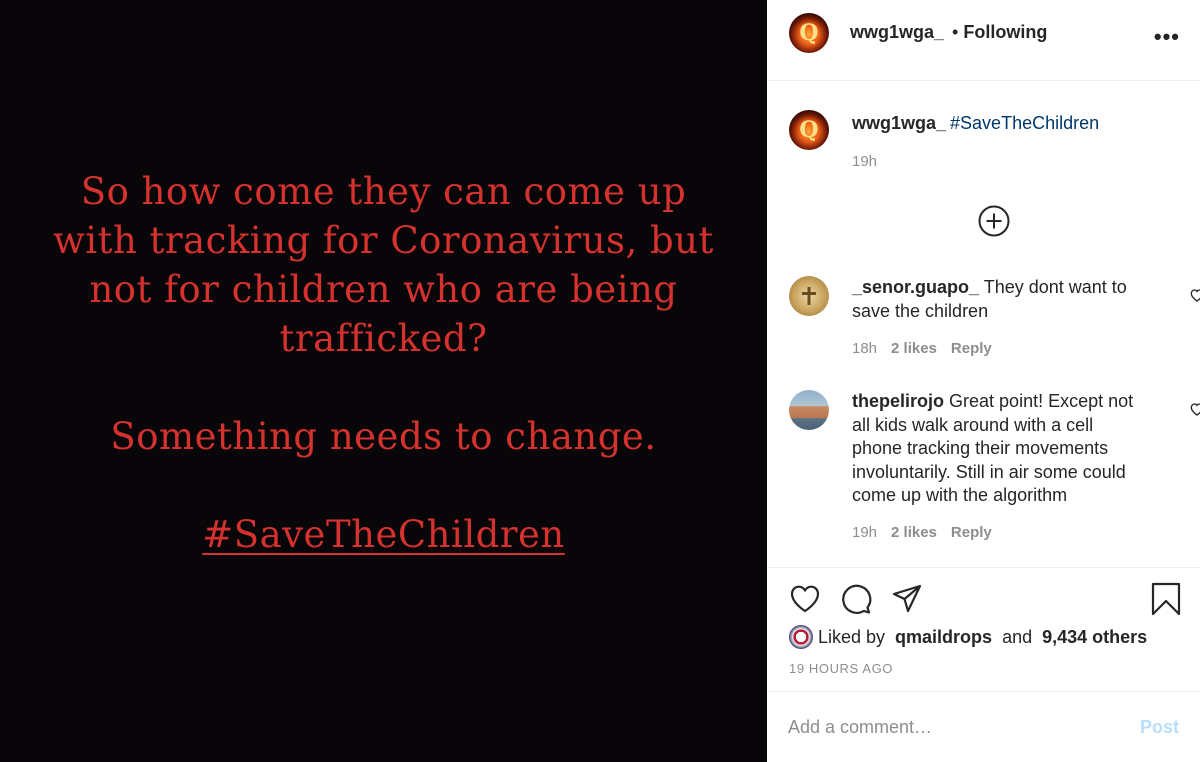 The image size is (1200, 762). What do you see at coordinates (983, 567) in the screenshot?
I see `actions-divider` at bounding box center [983, 567].